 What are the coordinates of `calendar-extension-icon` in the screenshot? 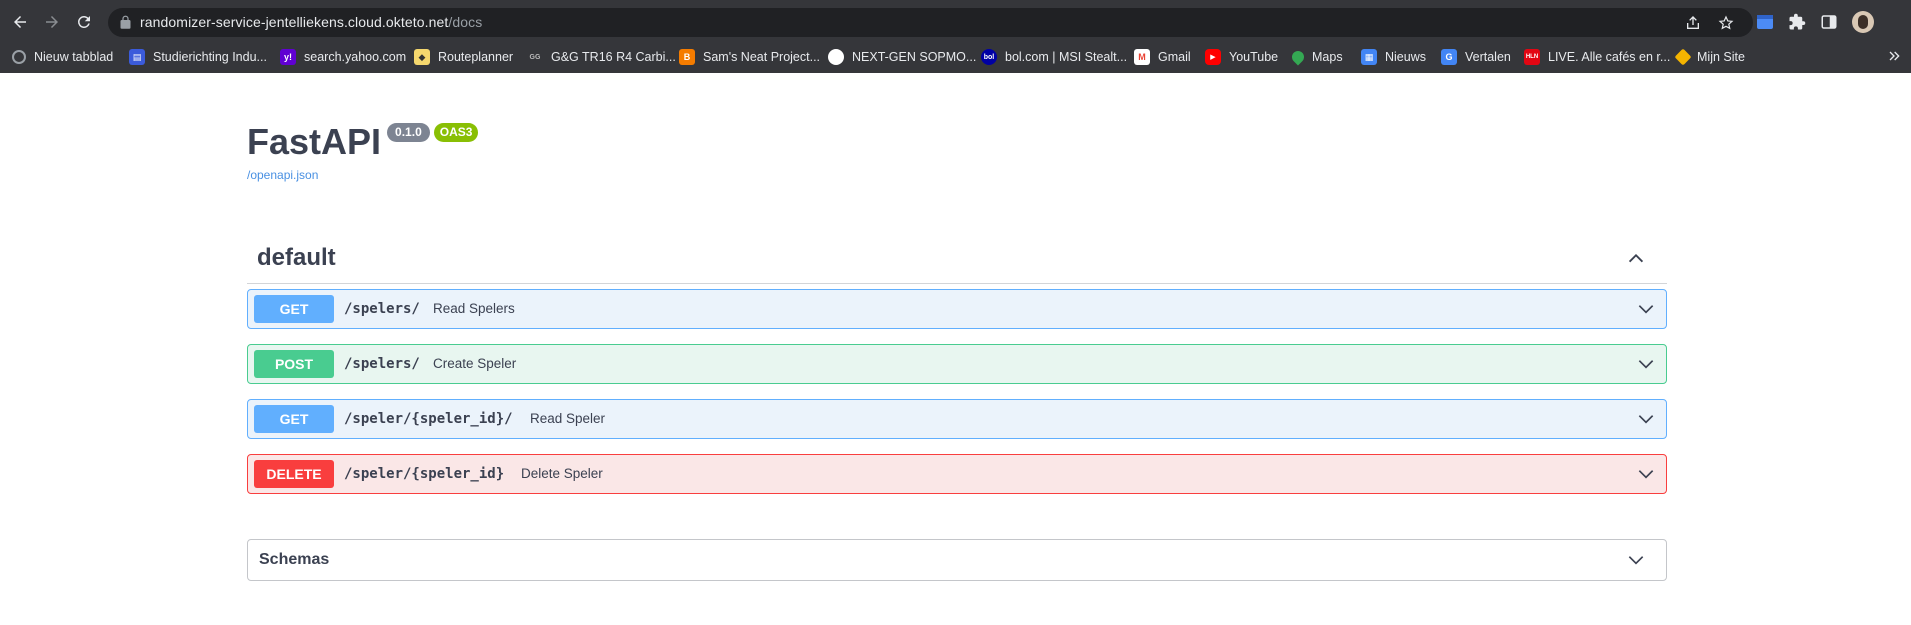 It's located at (1765, 22).